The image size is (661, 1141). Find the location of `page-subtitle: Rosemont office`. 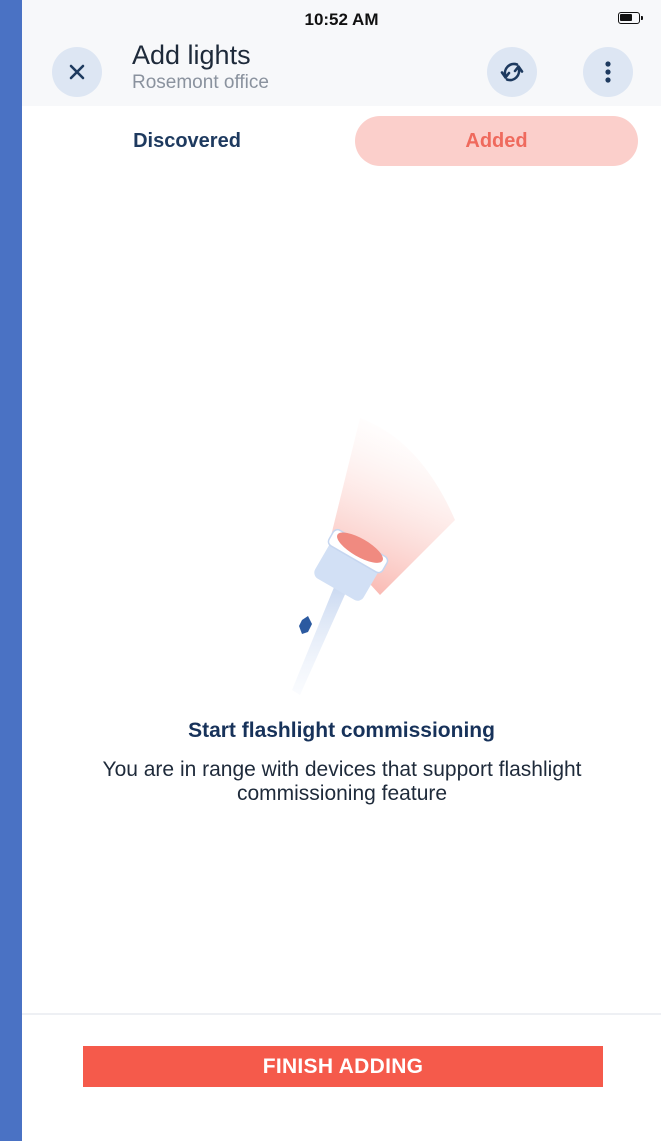

page-subtitle: Rosemont office is located at coordinates (200, 82).